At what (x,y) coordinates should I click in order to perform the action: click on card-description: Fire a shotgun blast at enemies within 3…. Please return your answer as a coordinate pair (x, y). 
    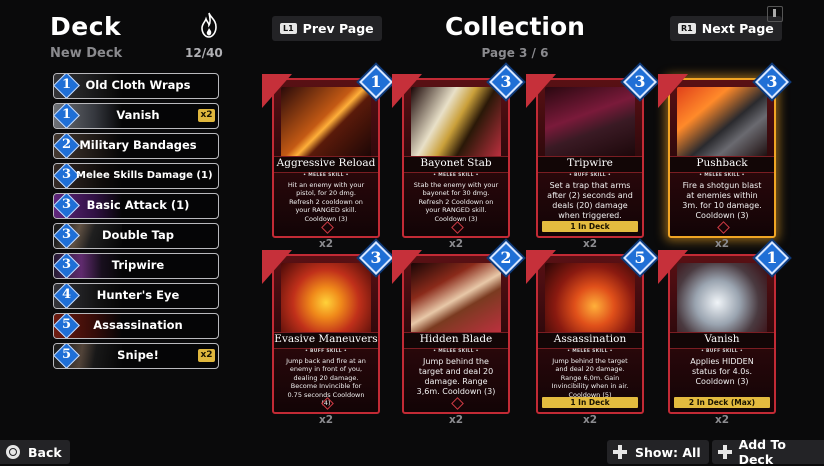
    Looking at the image, I should click on (722, 200).